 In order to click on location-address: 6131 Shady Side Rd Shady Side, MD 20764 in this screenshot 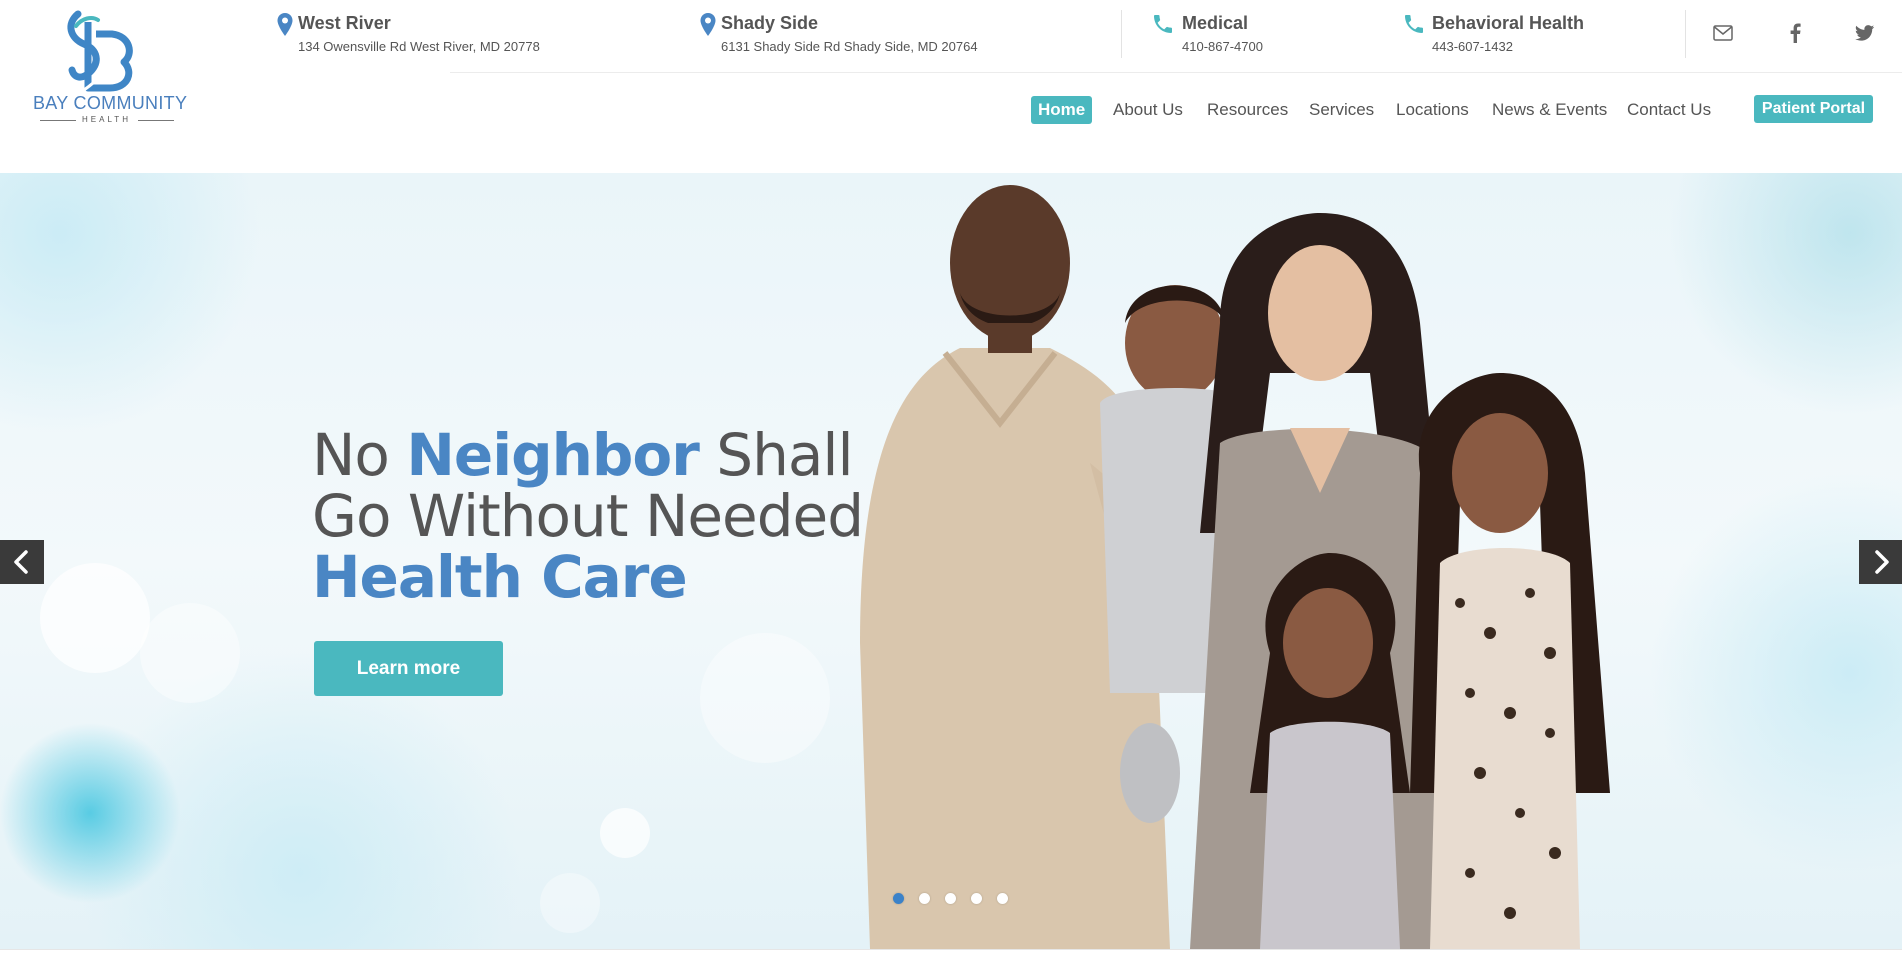, I will do `click(849, 46)`.